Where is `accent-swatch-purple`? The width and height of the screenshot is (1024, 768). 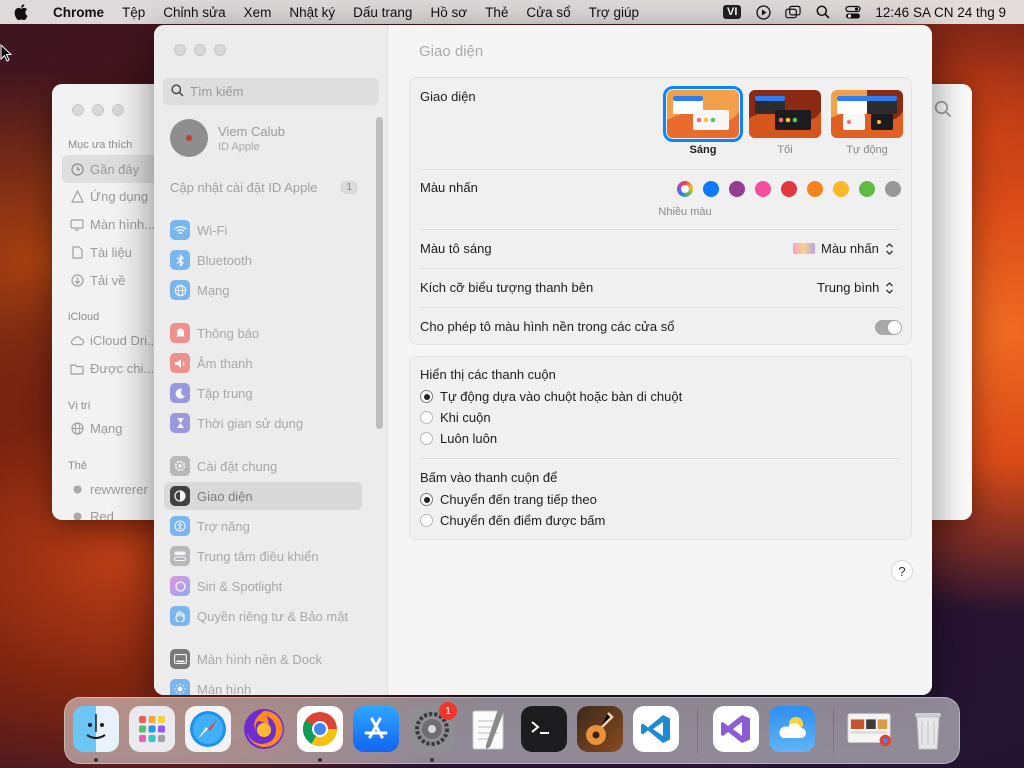 accent-swatch-purple is located at coordinates (737, 189).